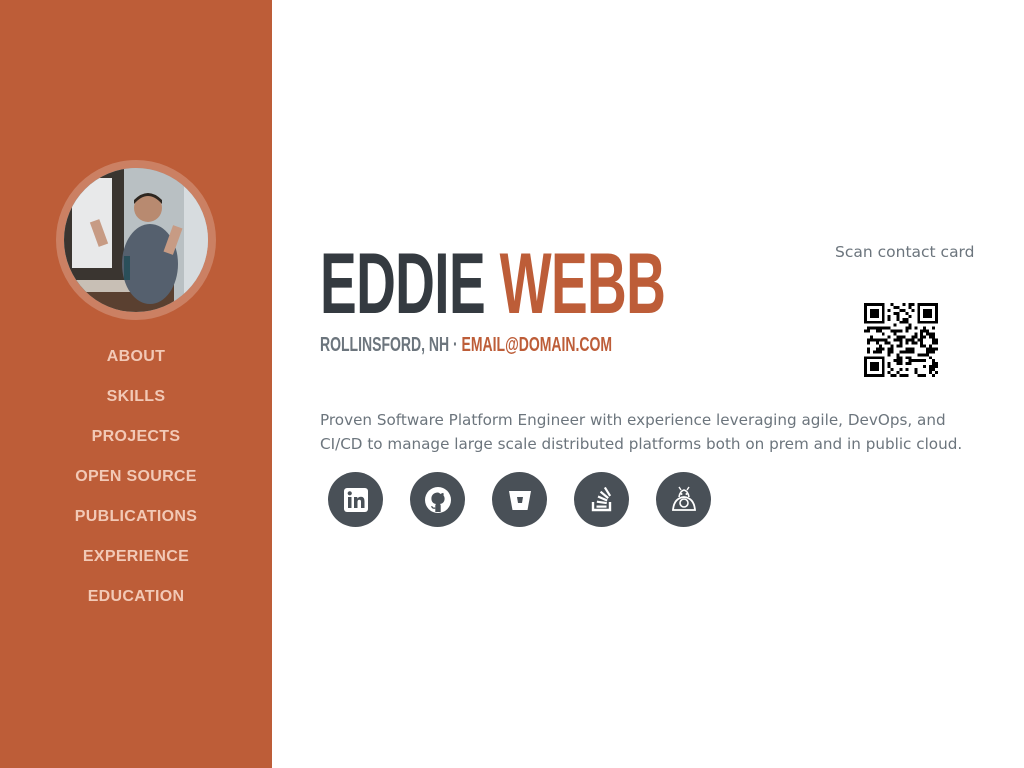 The height and width of the screenshot is (768, 1024). I want to click on nav-link-publications: Publications, so click(136, 516).